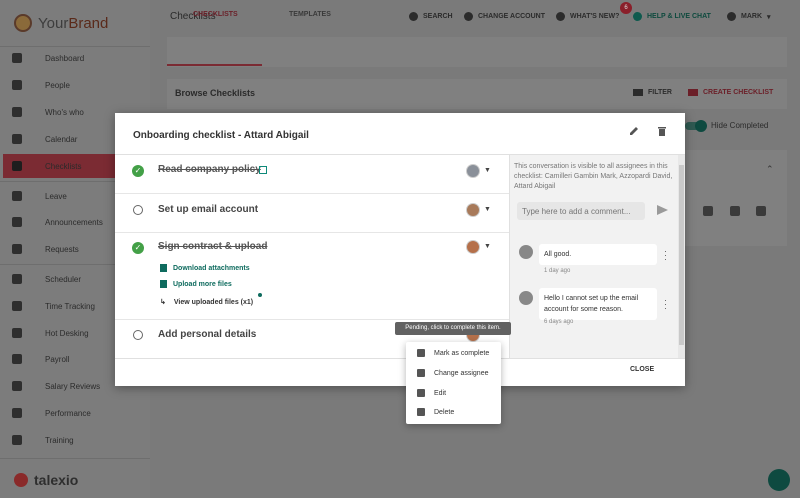  What do you see at coordinates (57, 359) in the screenshot?
I see `sidebar-item-label: Payroll` at bounding box center [57, 359].